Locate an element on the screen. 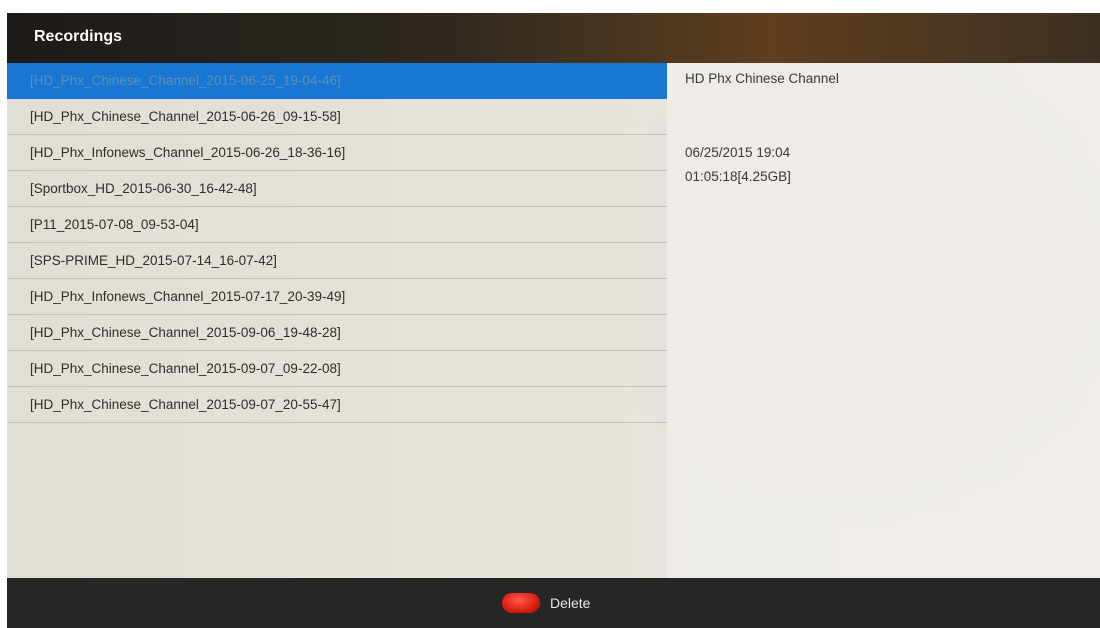 Image resolution: width=1100 pixels, height=628 pixels. delete-label: Delete is located at coordinates (570, 603).